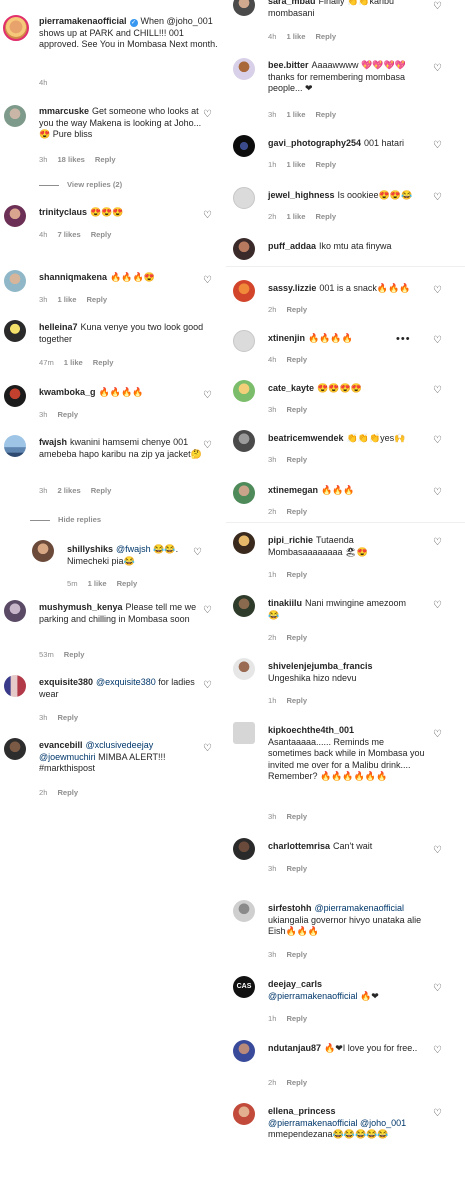  I want to click on username: sassy.lizzie, so click(292, 288).